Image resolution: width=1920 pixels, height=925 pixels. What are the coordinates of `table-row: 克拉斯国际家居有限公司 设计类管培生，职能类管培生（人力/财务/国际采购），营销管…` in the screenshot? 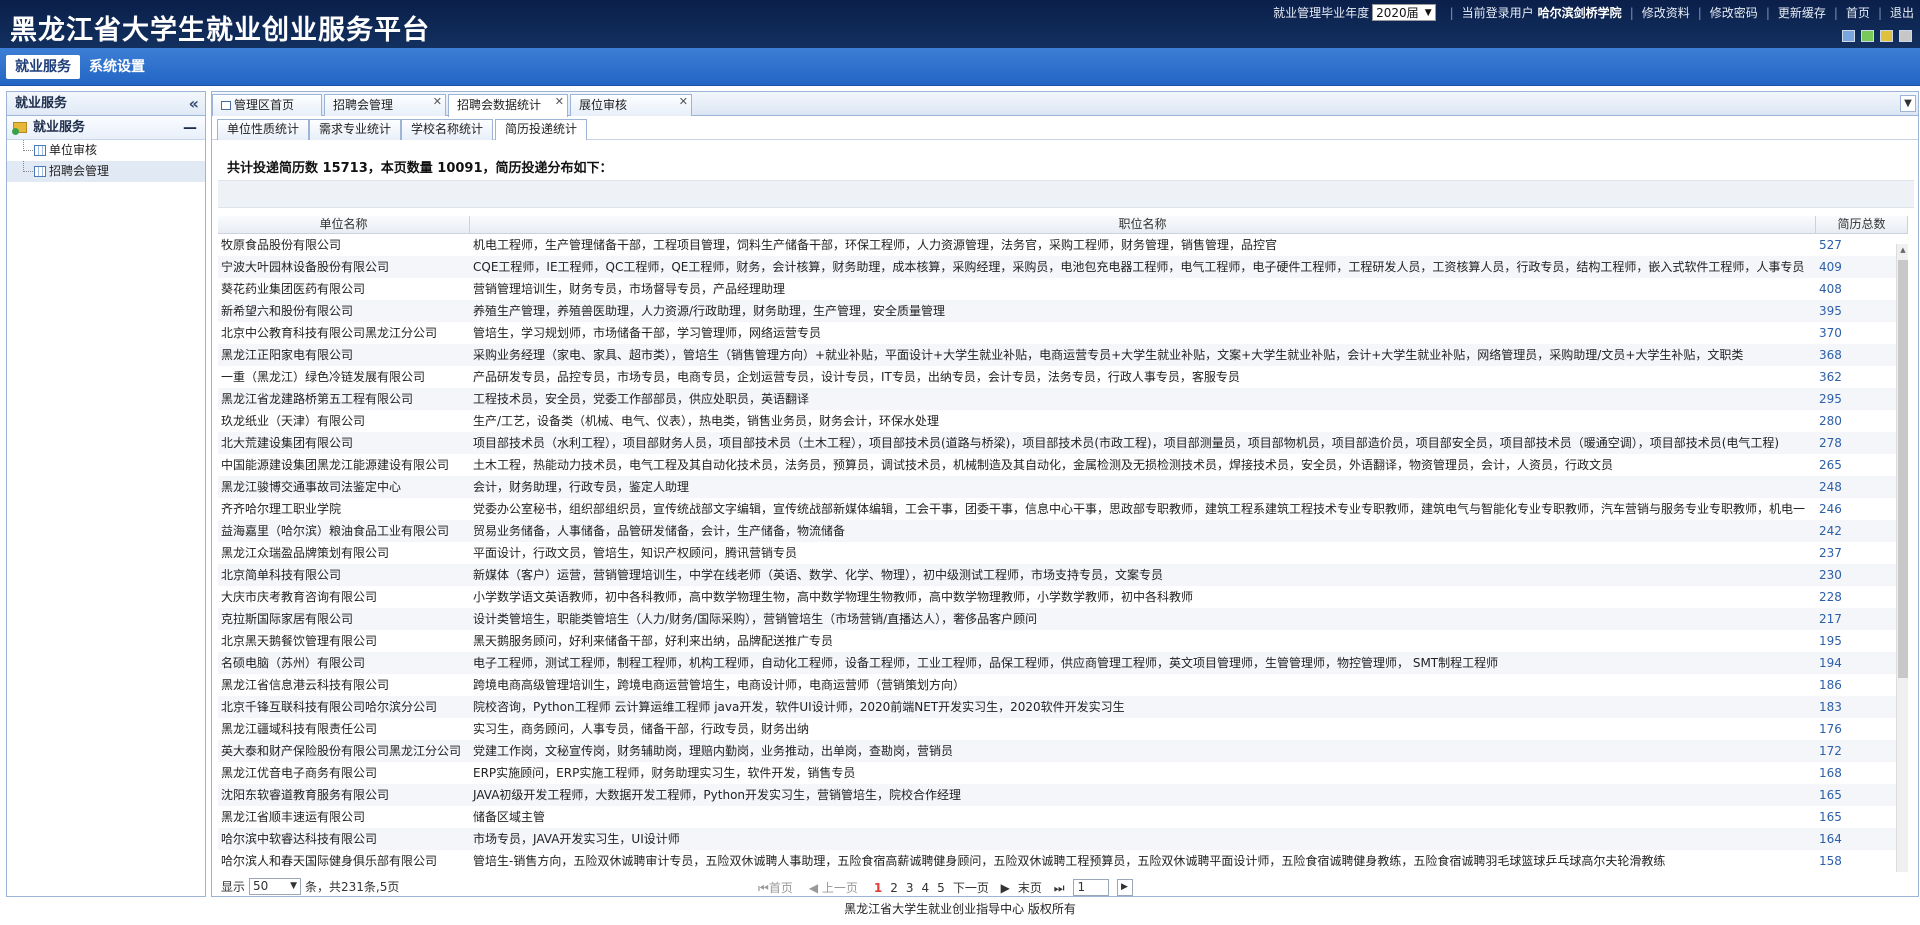 It's located at (1063, 619).